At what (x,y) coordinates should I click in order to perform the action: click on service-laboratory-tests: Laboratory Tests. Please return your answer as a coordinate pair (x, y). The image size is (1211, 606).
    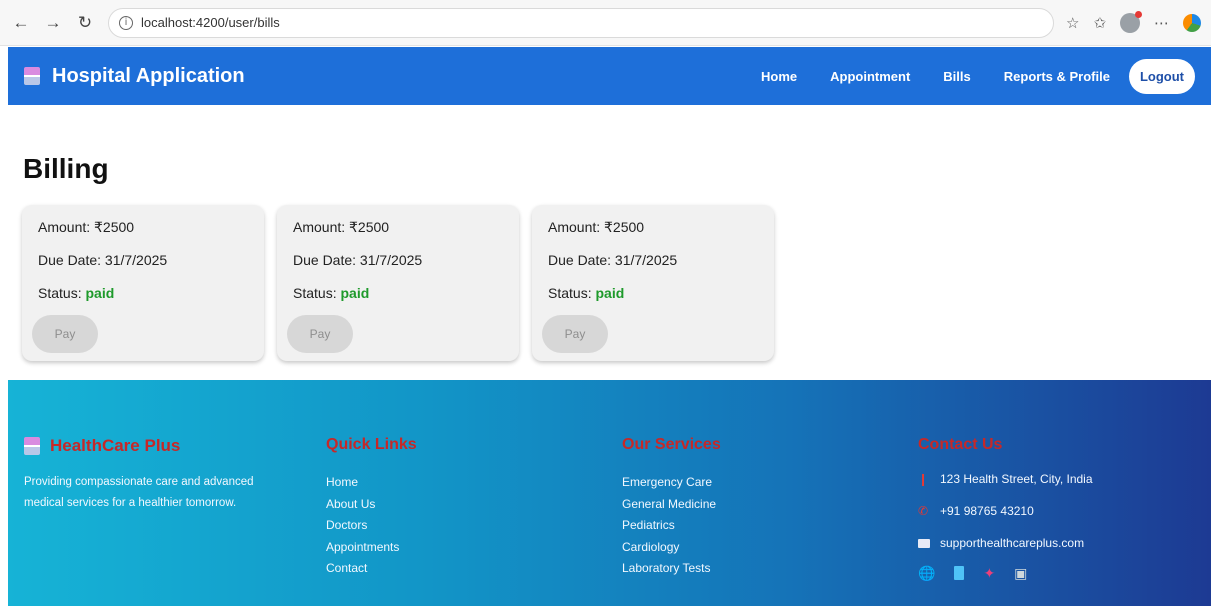
    Looking at the image, I should click on (671, 569).